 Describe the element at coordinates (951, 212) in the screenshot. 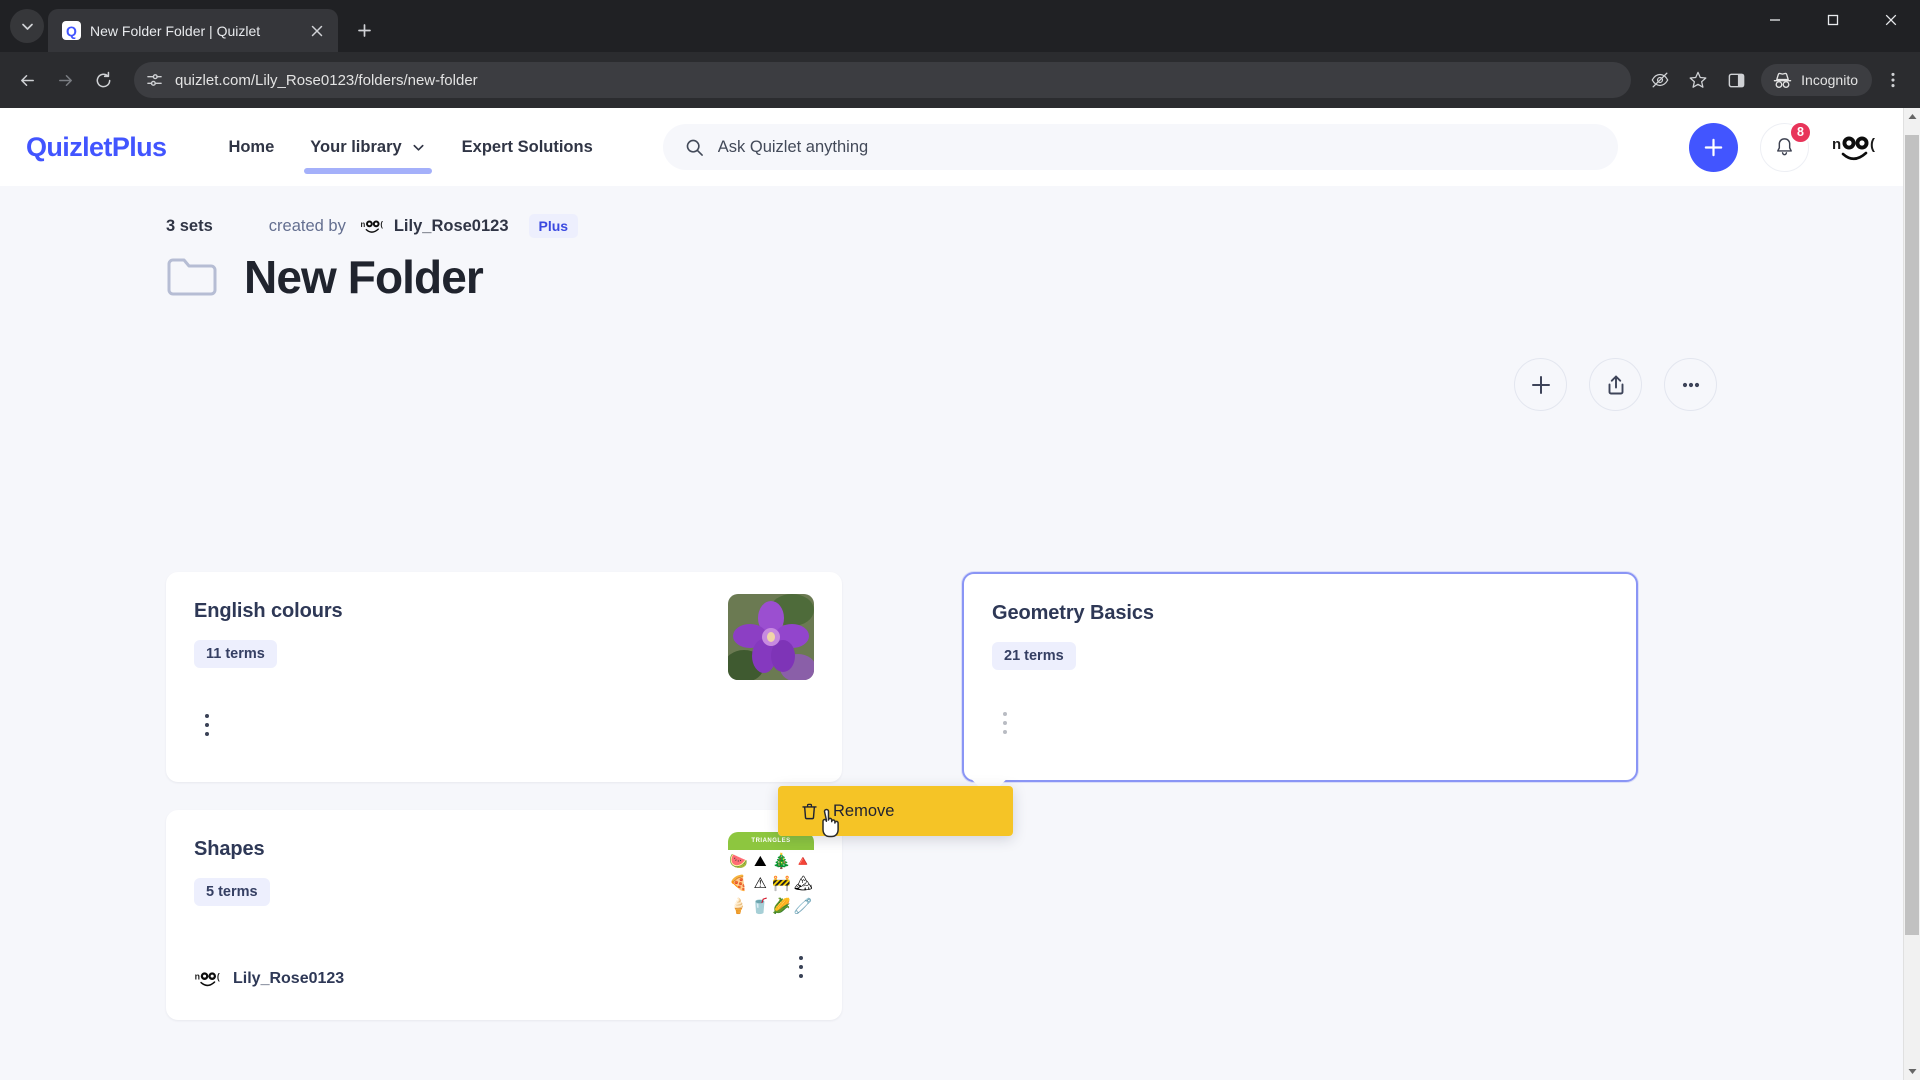

I see `folder-meta: 3 sets created by n ( Lily_Rose0123 Plus` at that location.